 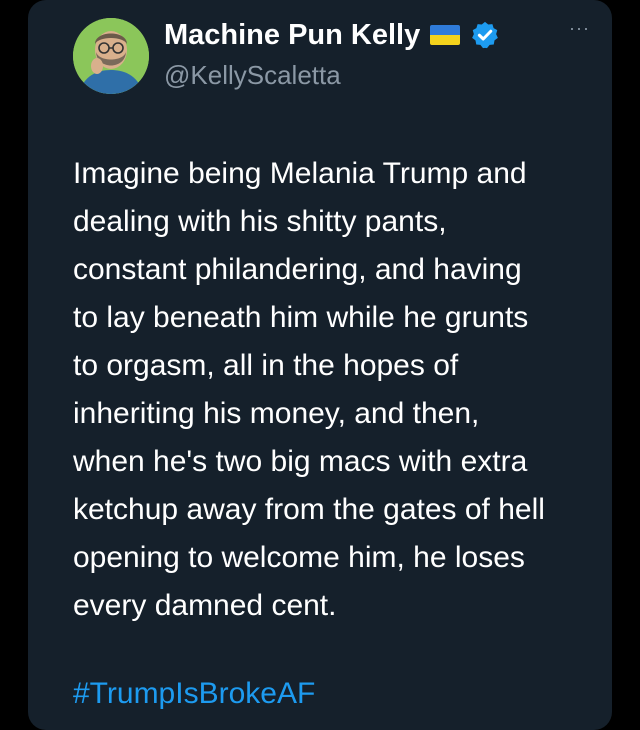 I want to click on verified-badge-icon, so click(x=485, y=35).